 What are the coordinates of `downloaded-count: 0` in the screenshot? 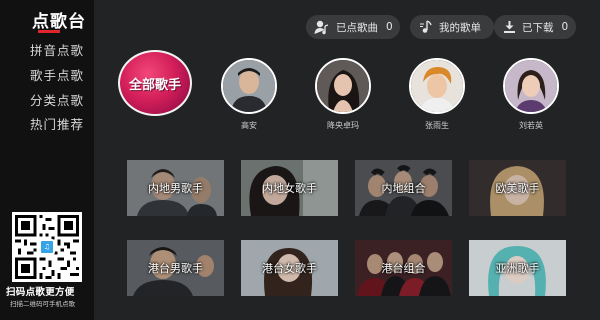 It's located at (565, 27).